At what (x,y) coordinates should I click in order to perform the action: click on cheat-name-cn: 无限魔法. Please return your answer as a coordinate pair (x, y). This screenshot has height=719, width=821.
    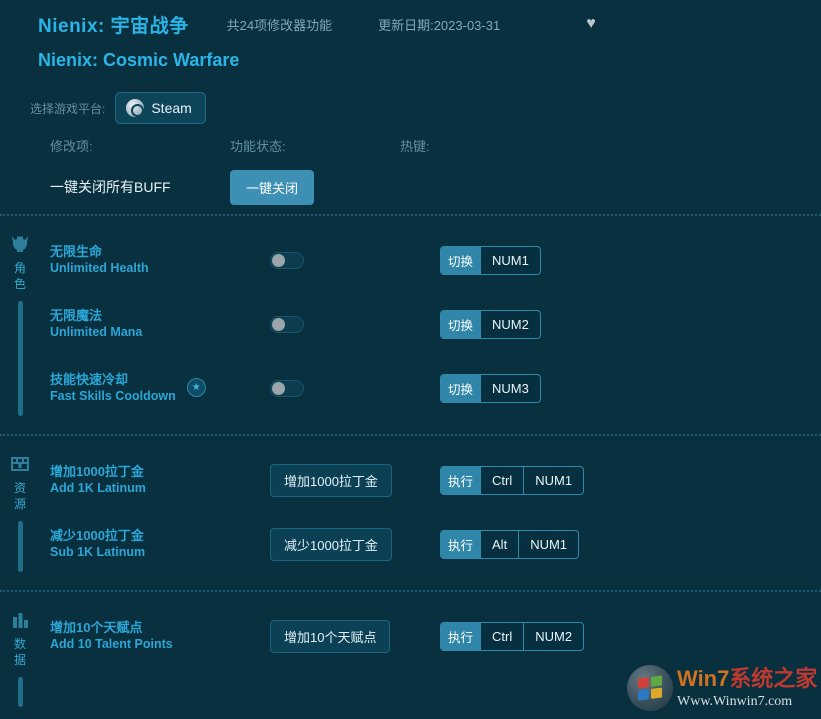
    Looking at the image, I should click on (76, 315).